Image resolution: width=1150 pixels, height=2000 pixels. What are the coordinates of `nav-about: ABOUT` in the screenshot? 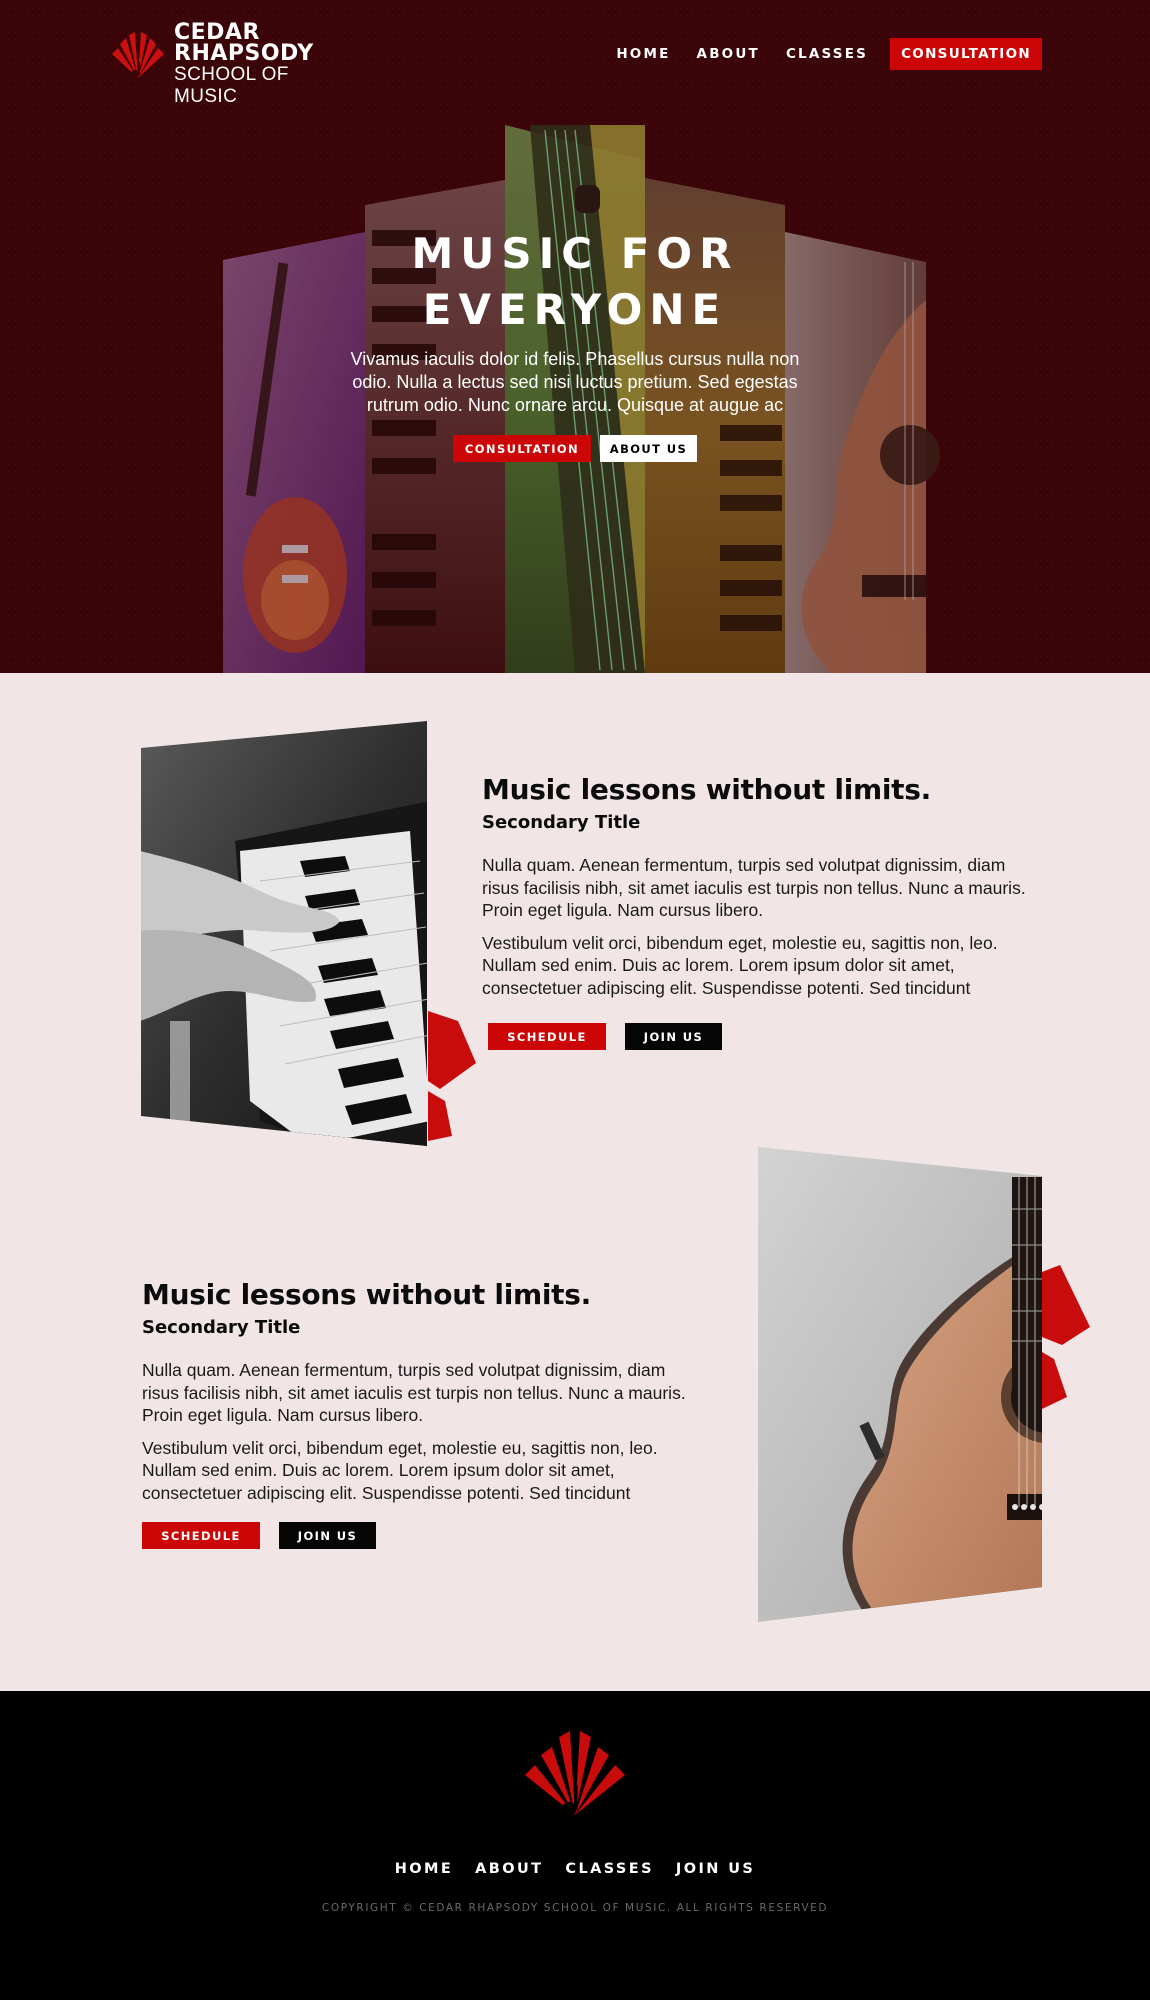 It's located at (728, 54).